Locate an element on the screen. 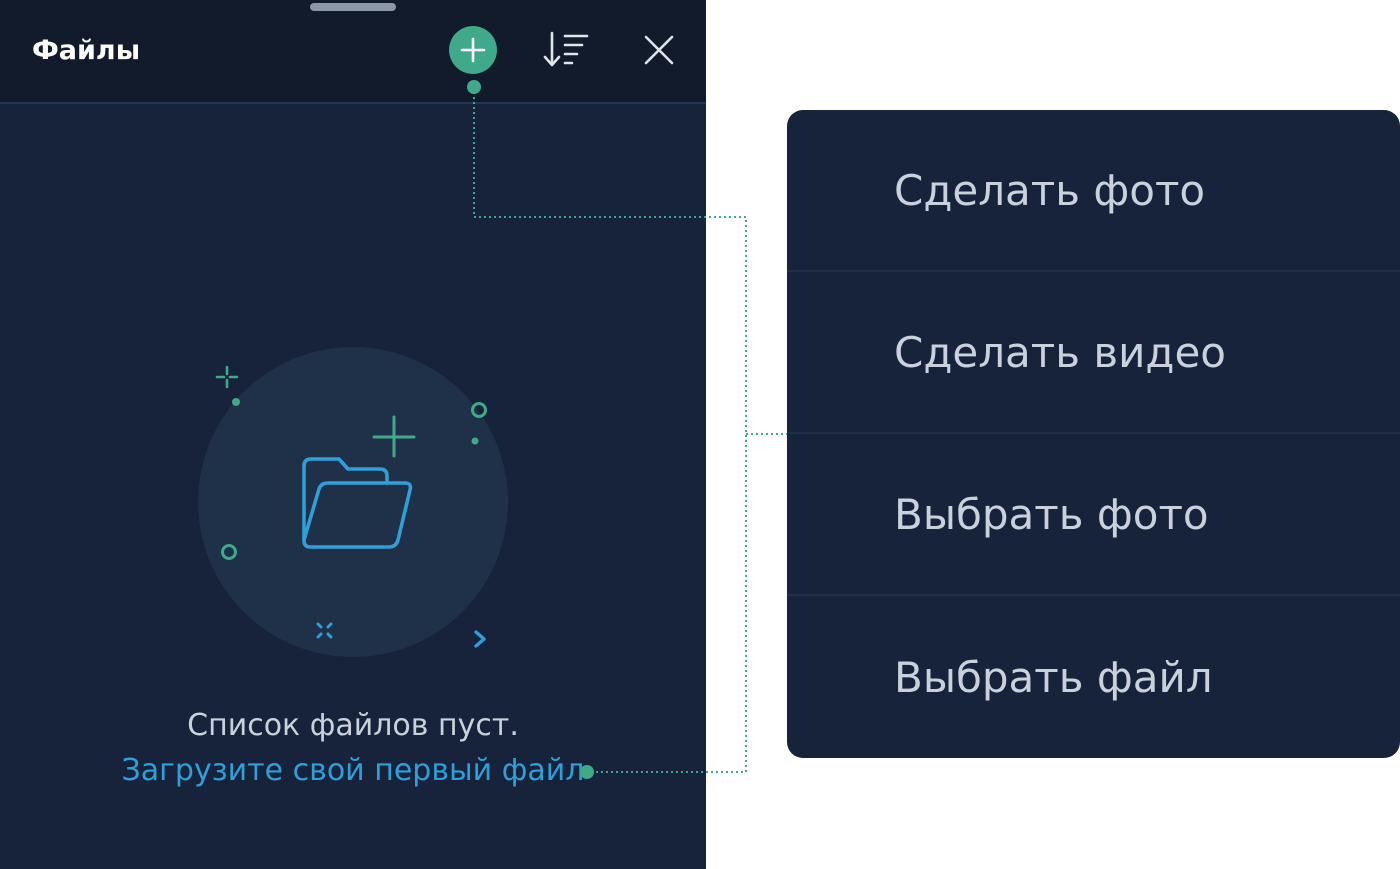 Image resolution: width=1400 pixels, height=869 pixels. sparkle-icon is located at coordinates (227, 377).